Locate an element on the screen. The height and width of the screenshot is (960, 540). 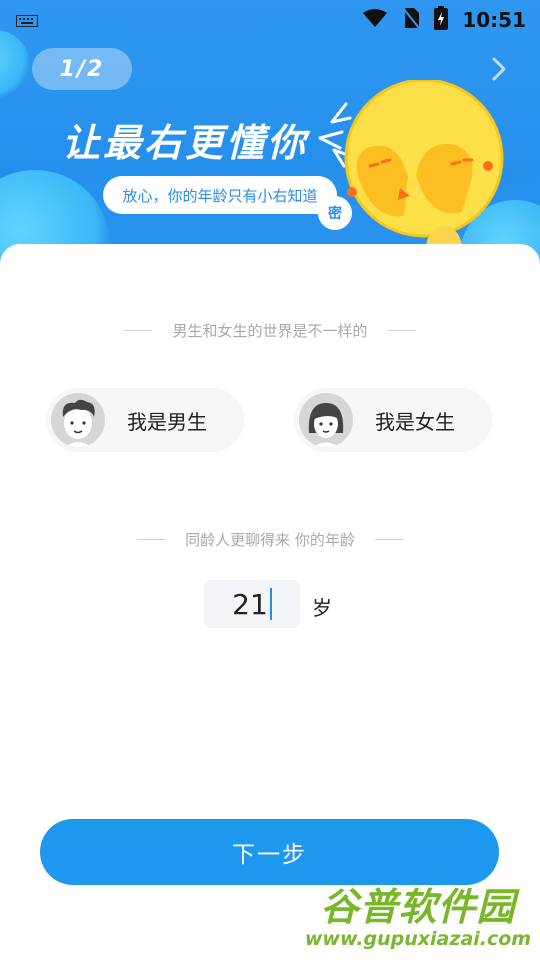
gender-option-female: 我是女生 is located at coordinates (393, 420).